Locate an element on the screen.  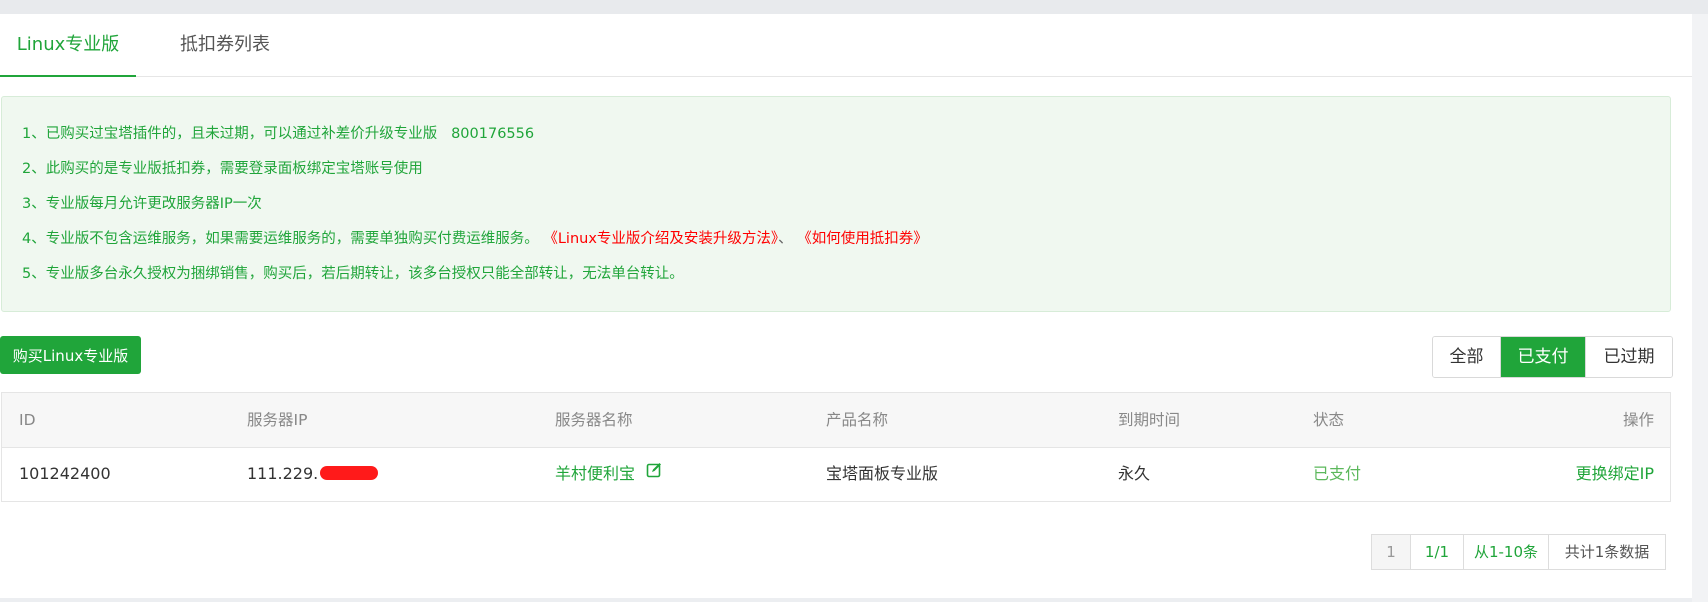
notice-line-1-text: 1、已购买过宝塔插件的，且未过期，可以通过补差价升级专业版 is located at coordinates (230, 134).